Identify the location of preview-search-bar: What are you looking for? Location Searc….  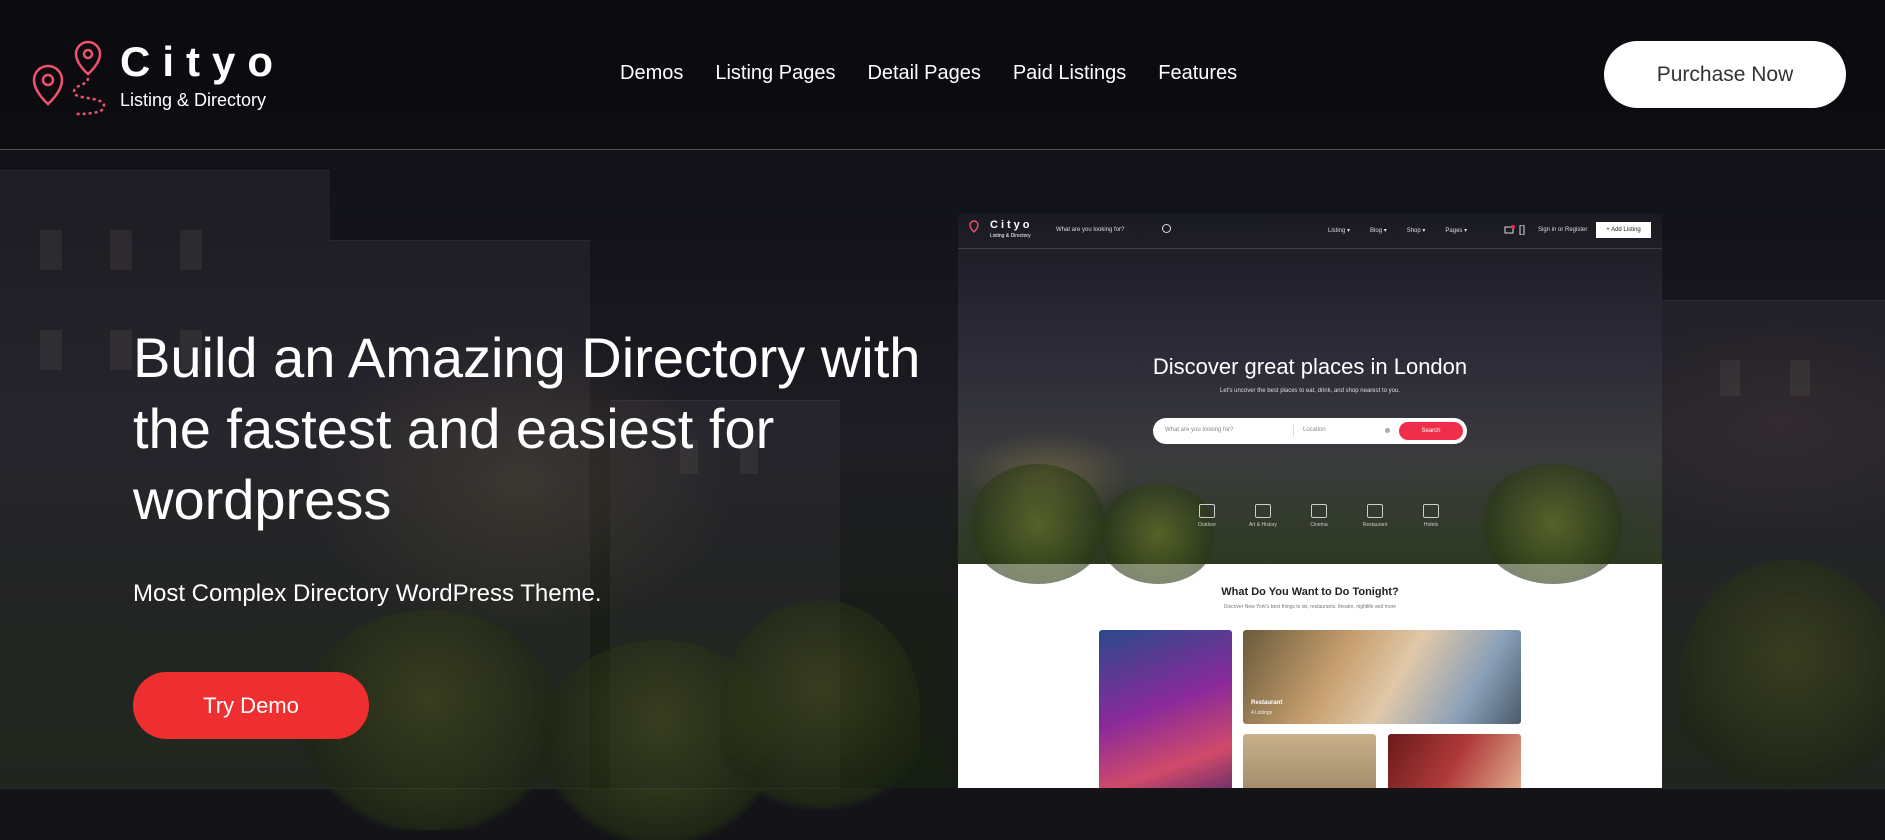
(1310, 431).